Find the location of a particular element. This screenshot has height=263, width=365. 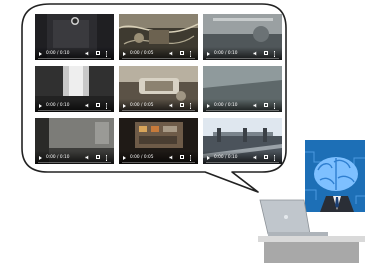

video-tile-1: 0:00 / 0:10 is located at coordinates (74, 37).